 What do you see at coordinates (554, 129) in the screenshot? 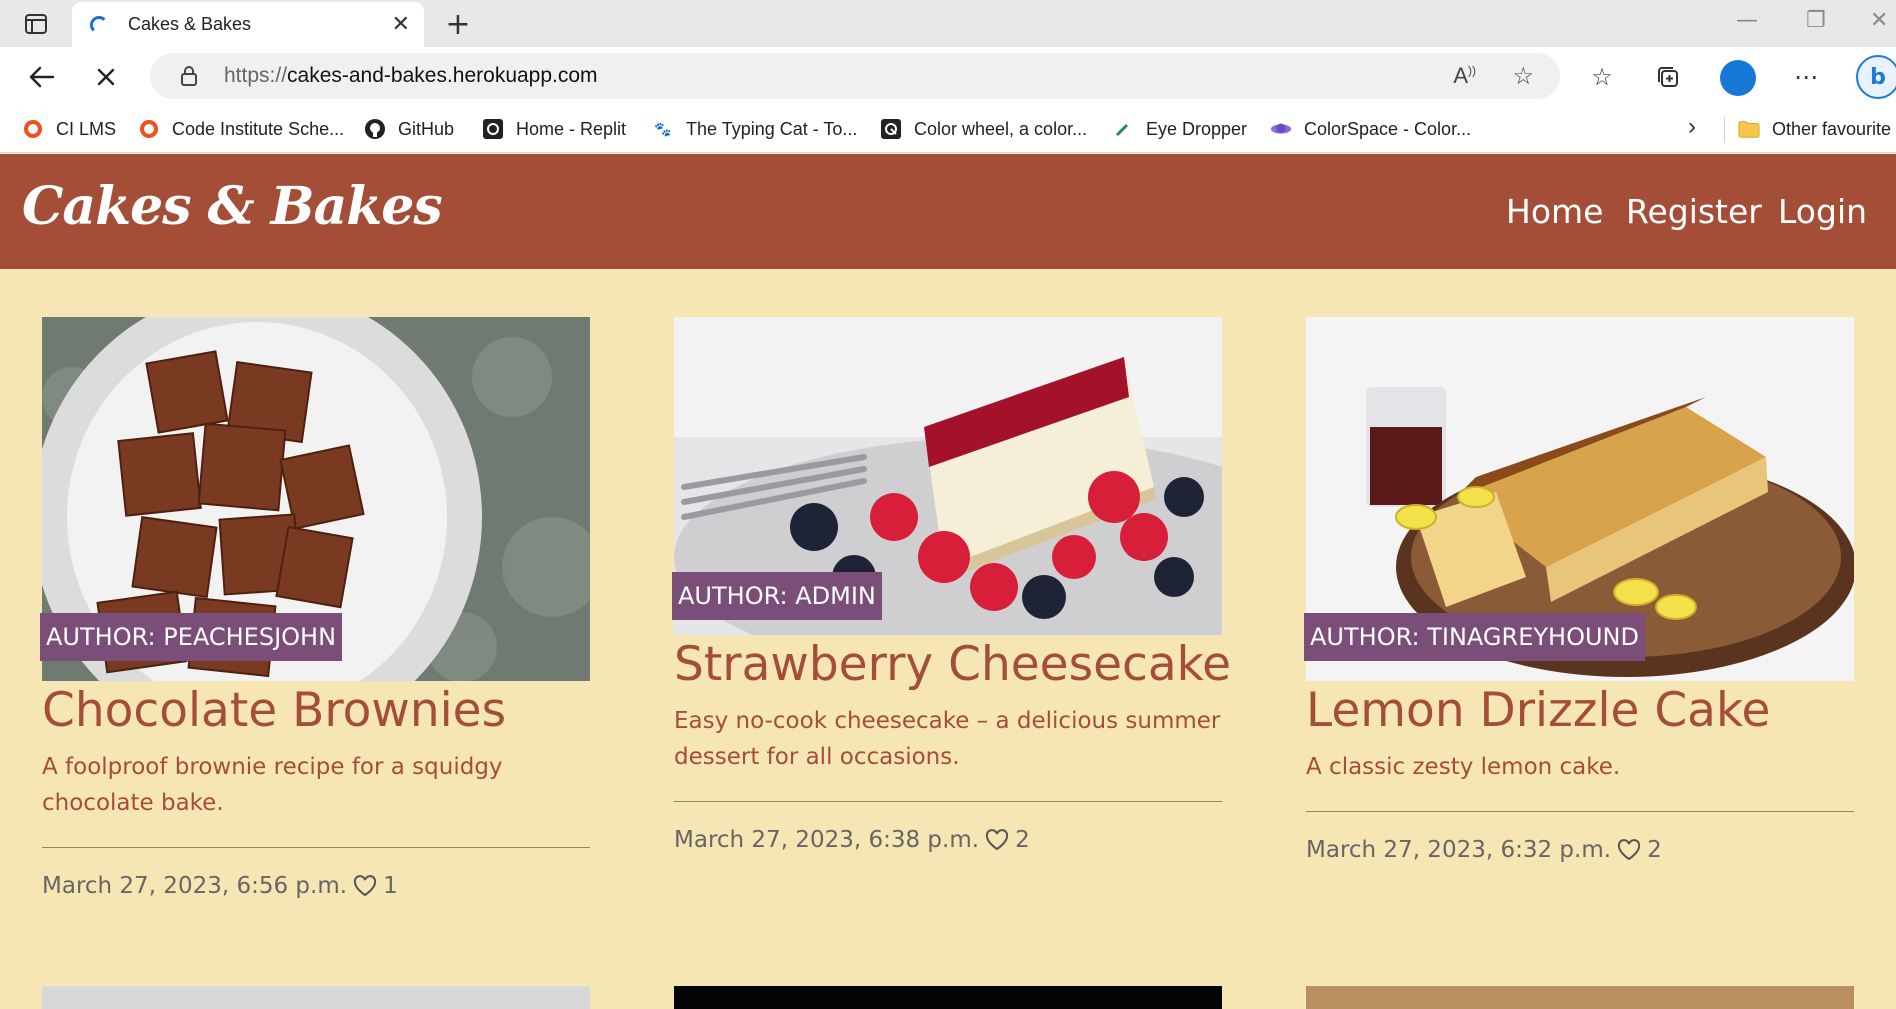
I see `bookmark-item: Home - Replit` at bounding box center [554, 129].